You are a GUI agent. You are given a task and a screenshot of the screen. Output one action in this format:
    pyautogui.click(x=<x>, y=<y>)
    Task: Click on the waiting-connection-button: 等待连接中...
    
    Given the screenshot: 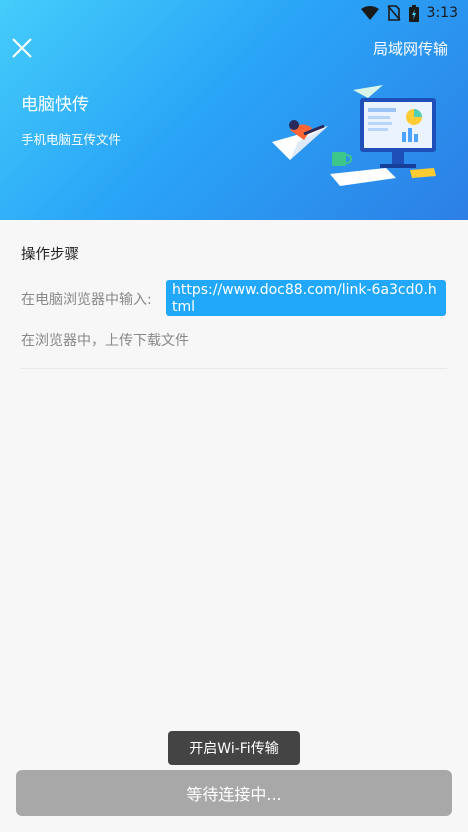 What is the action you would take?
    pyautogui.click(x=234, y=793)
    